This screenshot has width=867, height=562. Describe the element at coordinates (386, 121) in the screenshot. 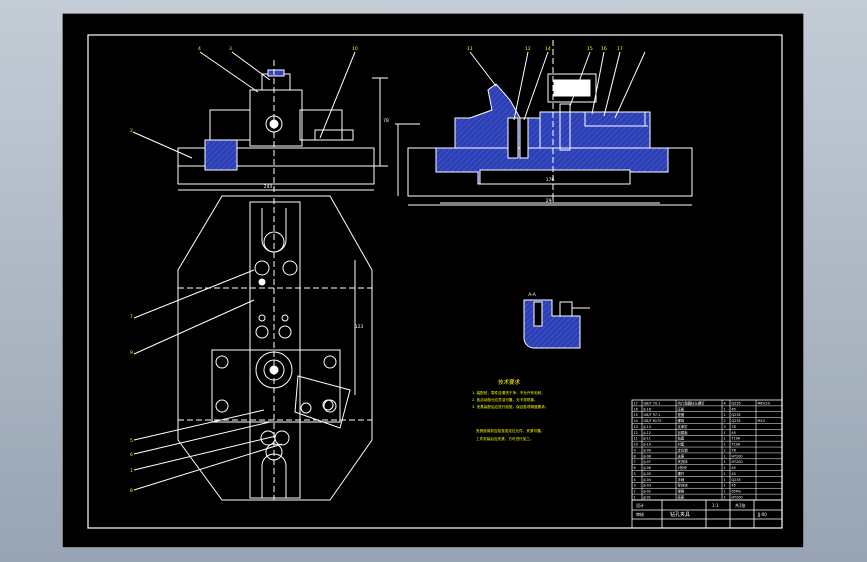

I see `dim-right-height: 78` at that location.